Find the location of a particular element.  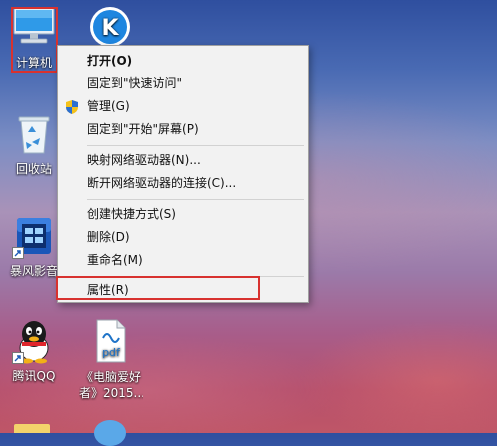

k-app-icon: K is located at coordinates (110, 27).